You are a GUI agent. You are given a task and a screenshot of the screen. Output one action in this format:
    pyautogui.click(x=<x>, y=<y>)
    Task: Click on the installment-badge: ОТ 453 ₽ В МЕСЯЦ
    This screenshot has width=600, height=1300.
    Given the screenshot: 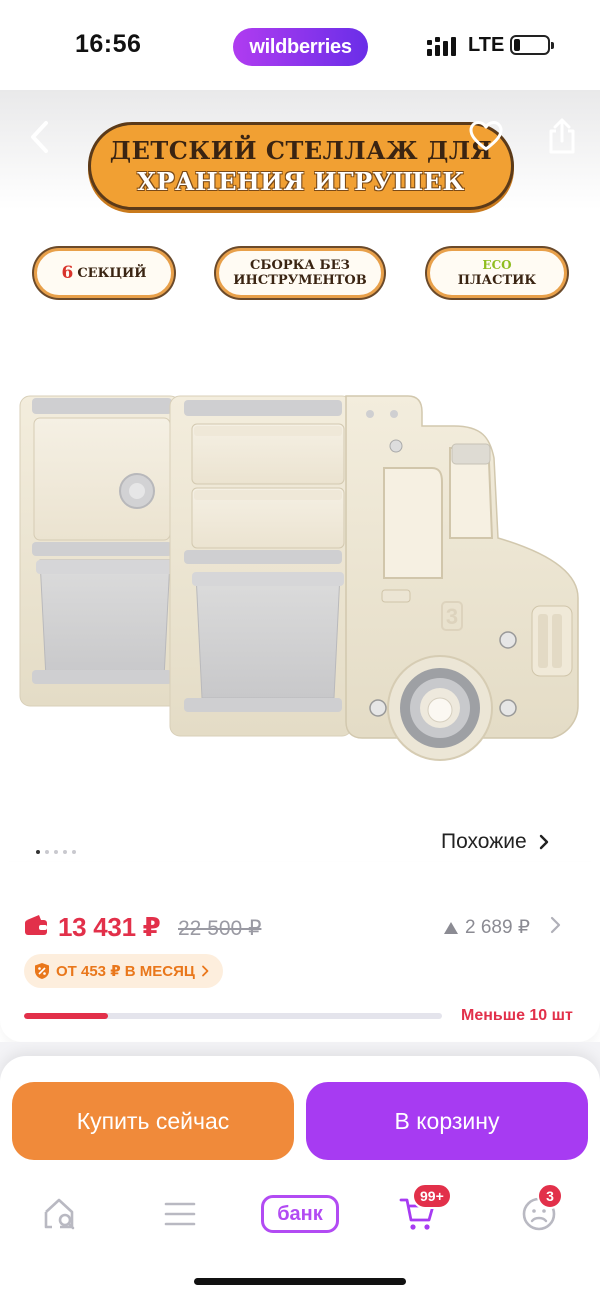 What is the action you would take?
    pyautogui.click(x=123, y=971)
    